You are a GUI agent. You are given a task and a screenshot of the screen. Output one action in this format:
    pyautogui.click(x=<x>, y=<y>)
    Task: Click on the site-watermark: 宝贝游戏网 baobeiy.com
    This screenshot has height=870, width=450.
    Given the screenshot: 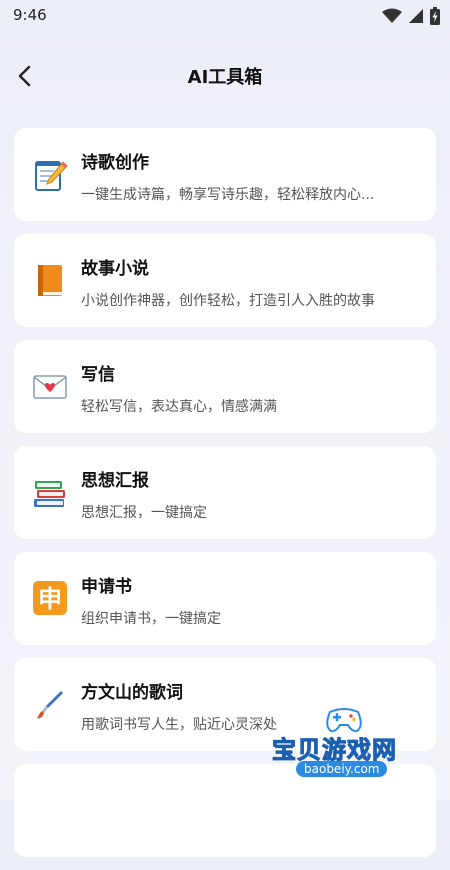 What is the action you would take?
    pyautogui.click(x=350, y=741)
    